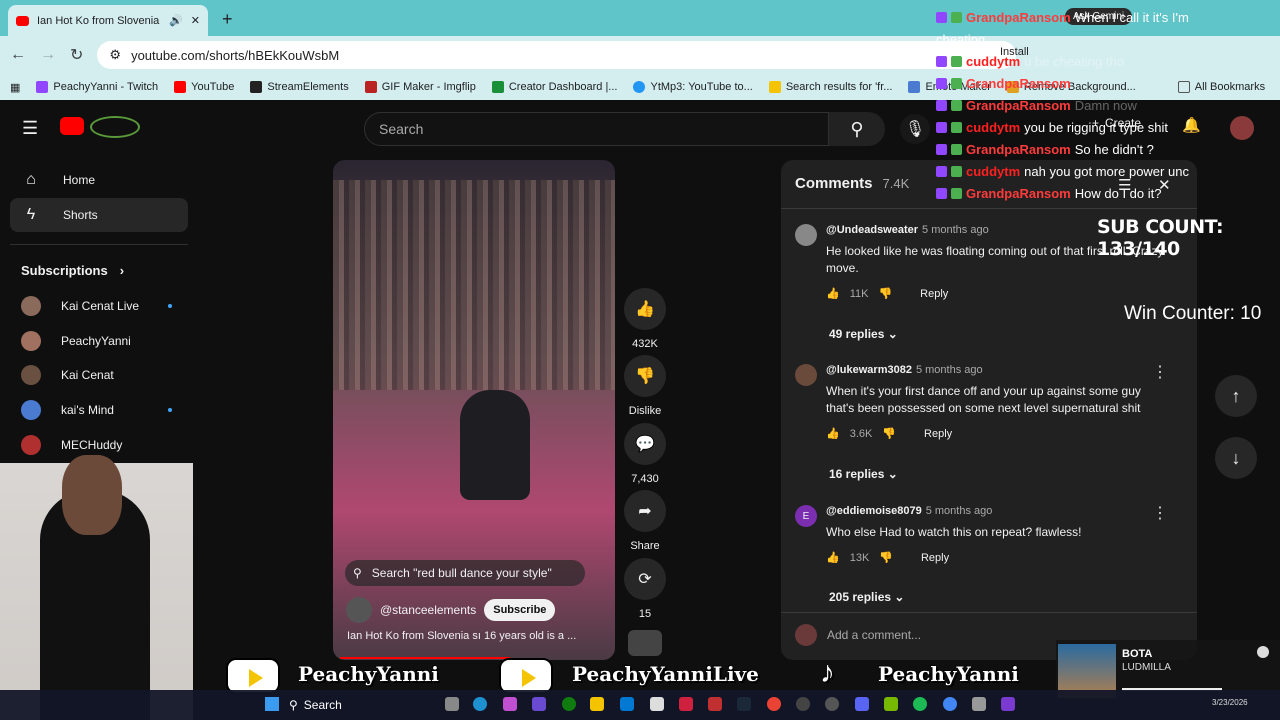 Image resolution: width=1280 pixels, height=720 pixels. Describe the element at coordinates (645, 444) in the screenshot. I see `comment-icon: 💬` at that location.